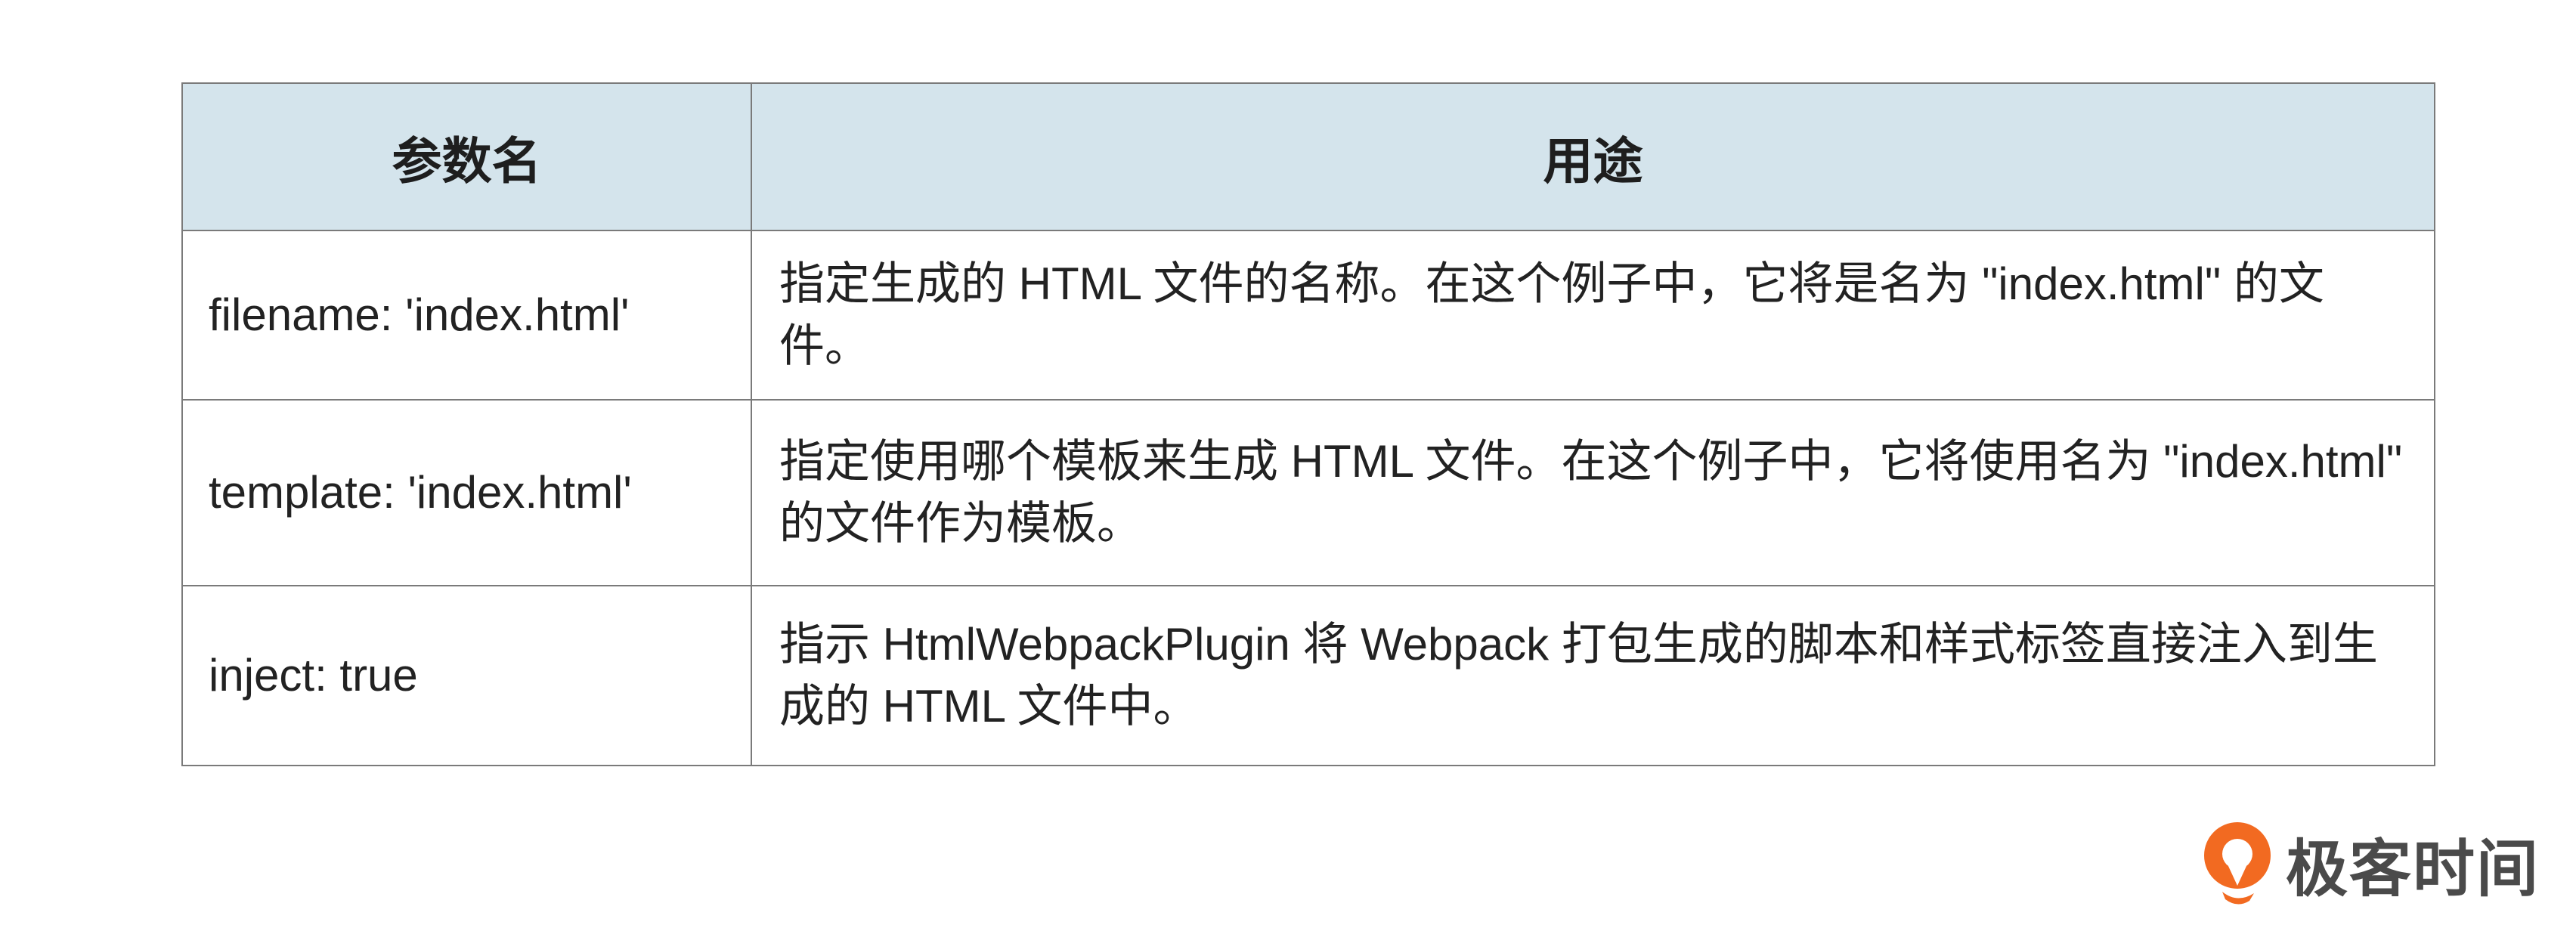  Describe the element at coordinates (2413, 869) in the screenshot. I see `brand-name: 极客时间` at that location.